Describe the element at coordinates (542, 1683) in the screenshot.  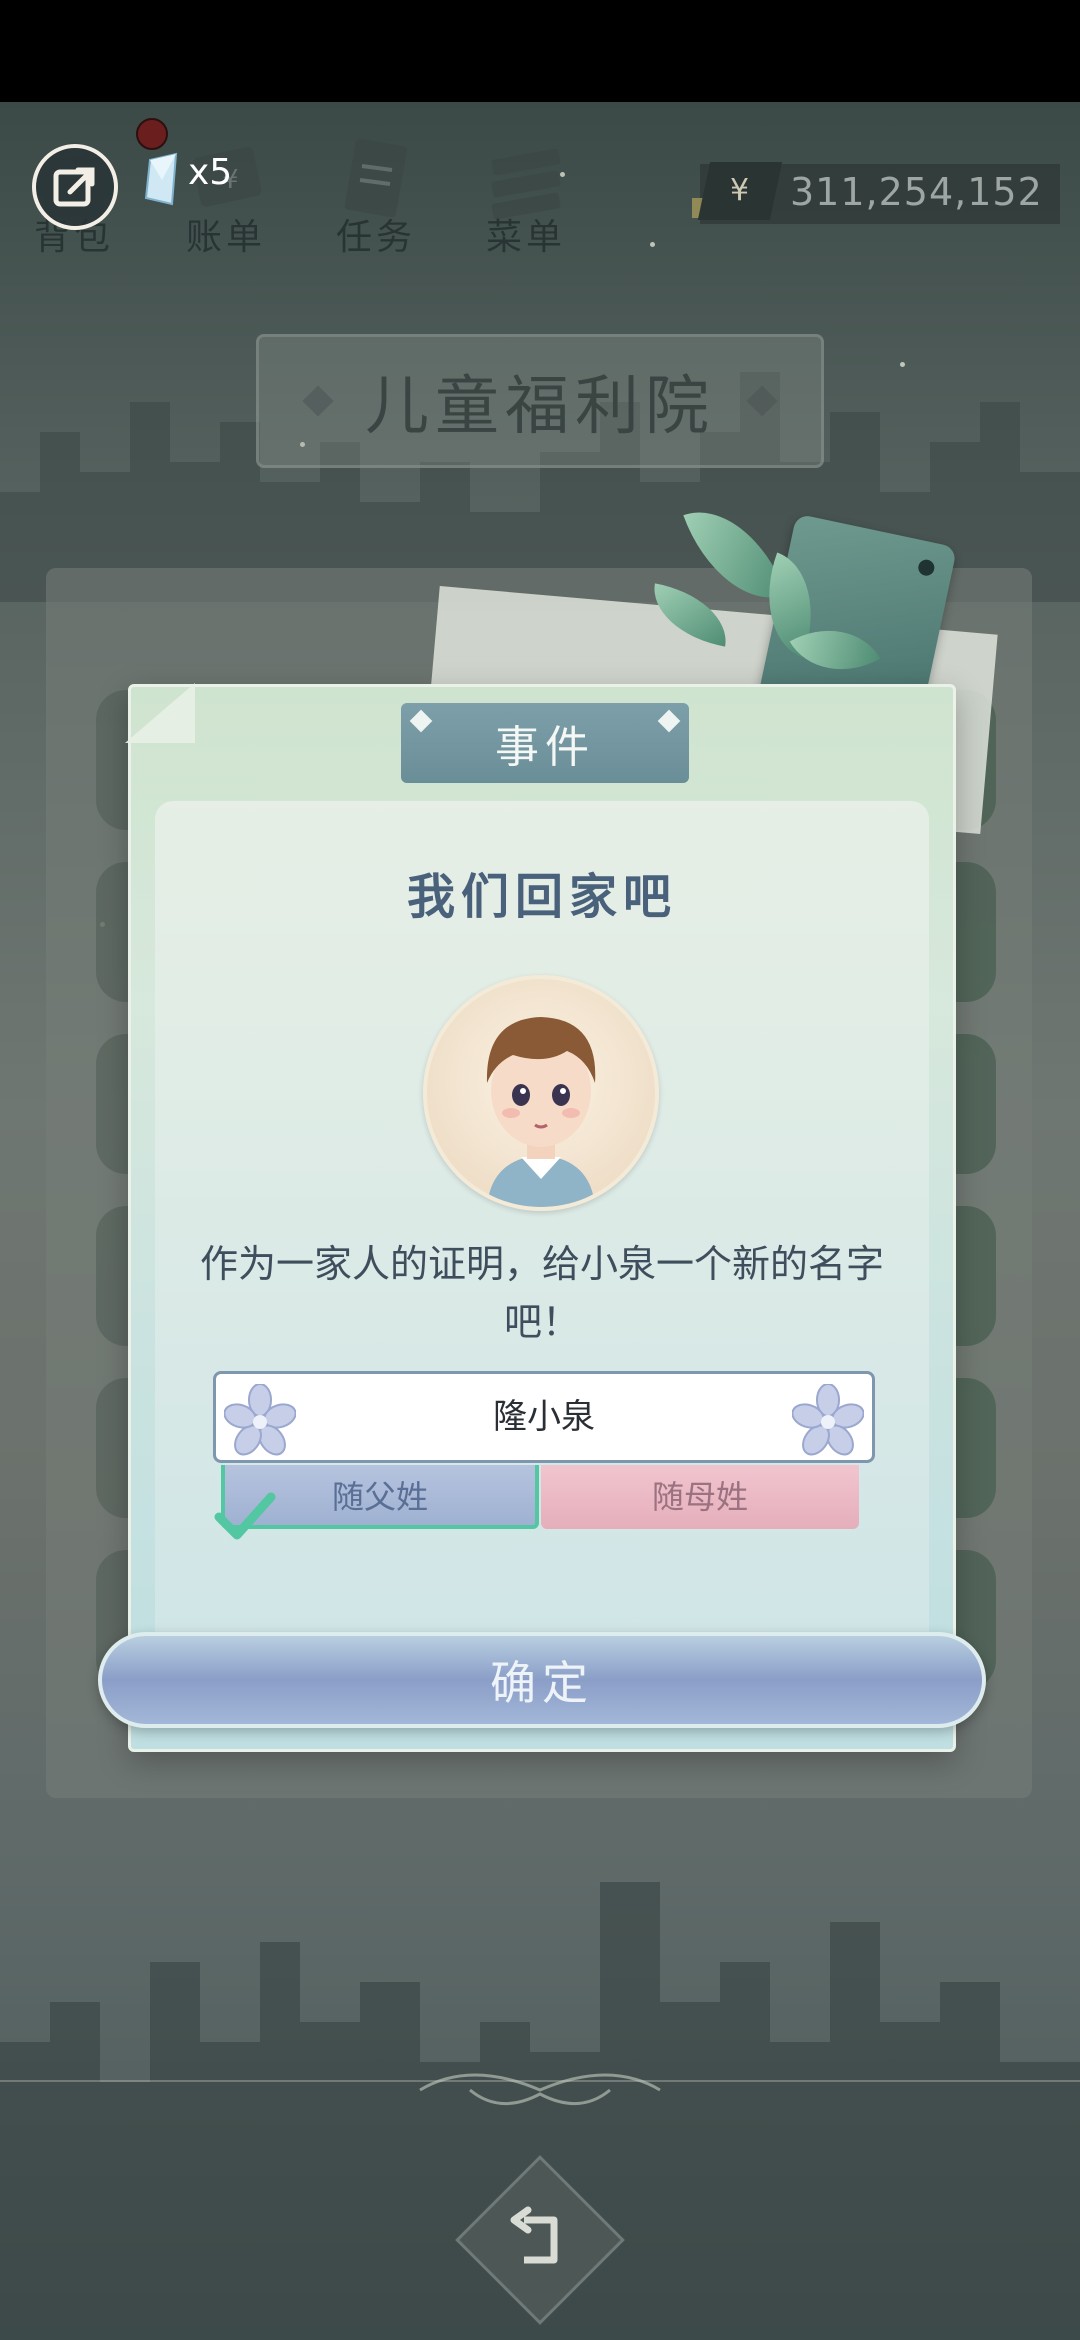
I see `confirm-label: 确定` at that location.